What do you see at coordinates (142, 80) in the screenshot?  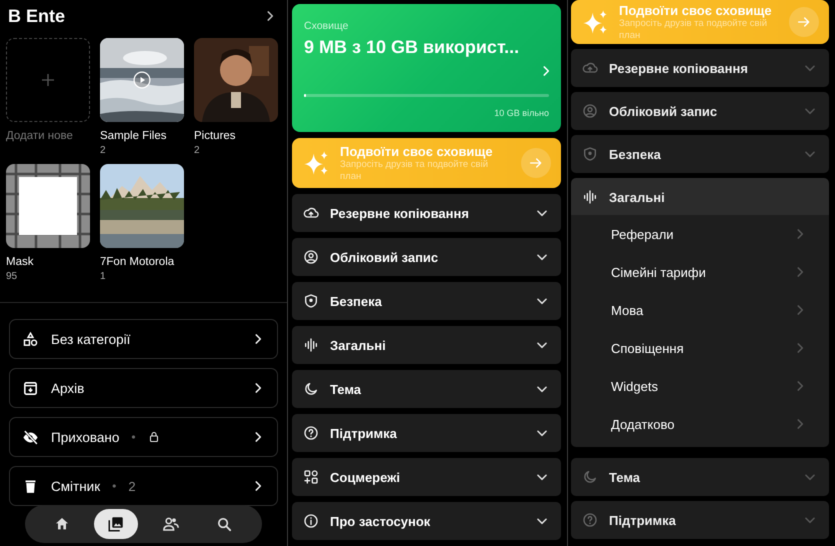 I see `play-icon` at bounding box center [142, 80].